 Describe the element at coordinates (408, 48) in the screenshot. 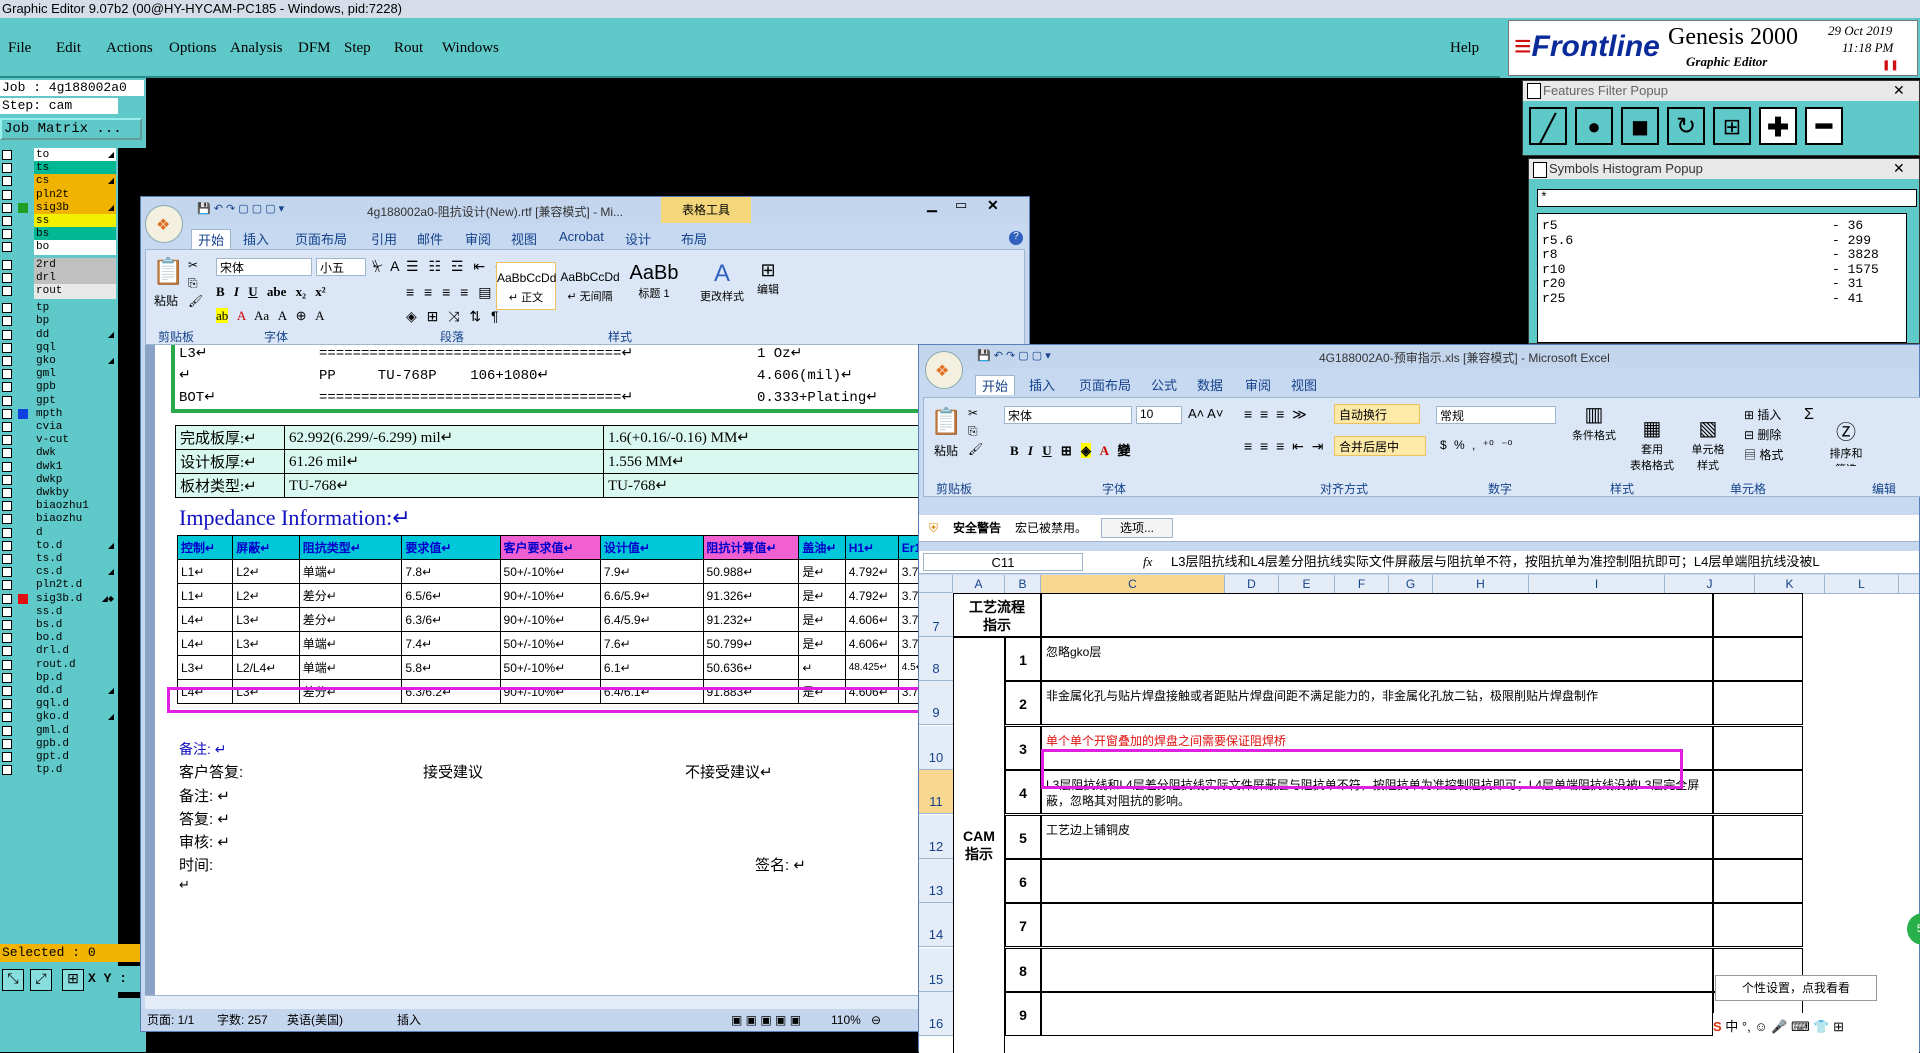

I see `menu-rout: Rout` at that location.